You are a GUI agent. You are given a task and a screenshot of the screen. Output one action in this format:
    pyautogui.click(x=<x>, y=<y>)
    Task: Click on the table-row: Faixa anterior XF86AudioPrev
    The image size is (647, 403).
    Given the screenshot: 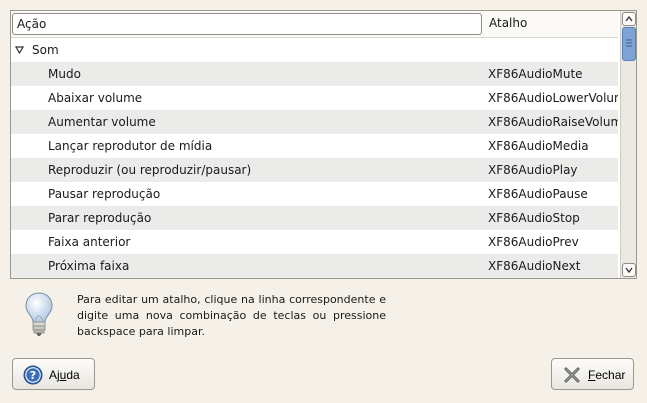 What is the action you would take?
    pyautogui.click(x=314, y=242)
    